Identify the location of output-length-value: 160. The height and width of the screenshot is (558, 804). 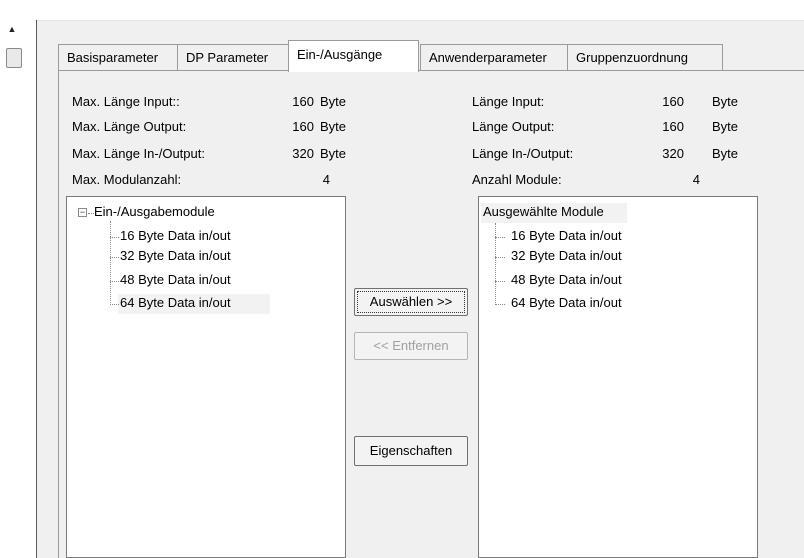
(673, 126).